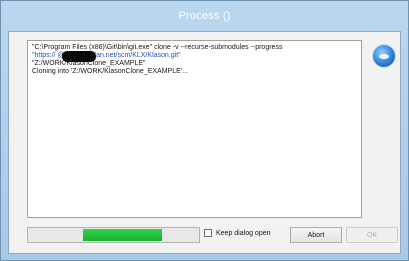 The height and width of the screenshot is (261, 409). I want to click on keep-dialog-open-checkbox, so click(208, 233).